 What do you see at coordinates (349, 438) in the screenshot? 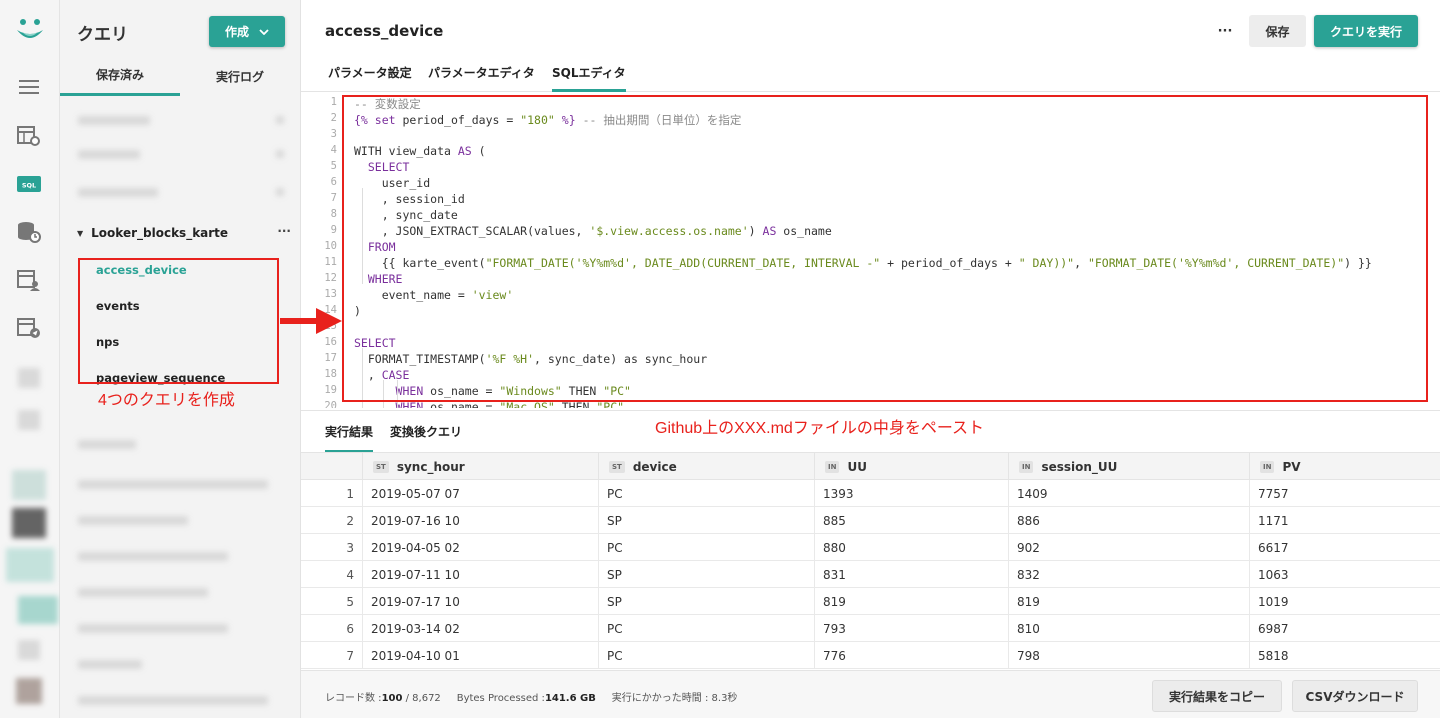
I see `tab-run-result: 実行結果` at bounding box center [349, 438].